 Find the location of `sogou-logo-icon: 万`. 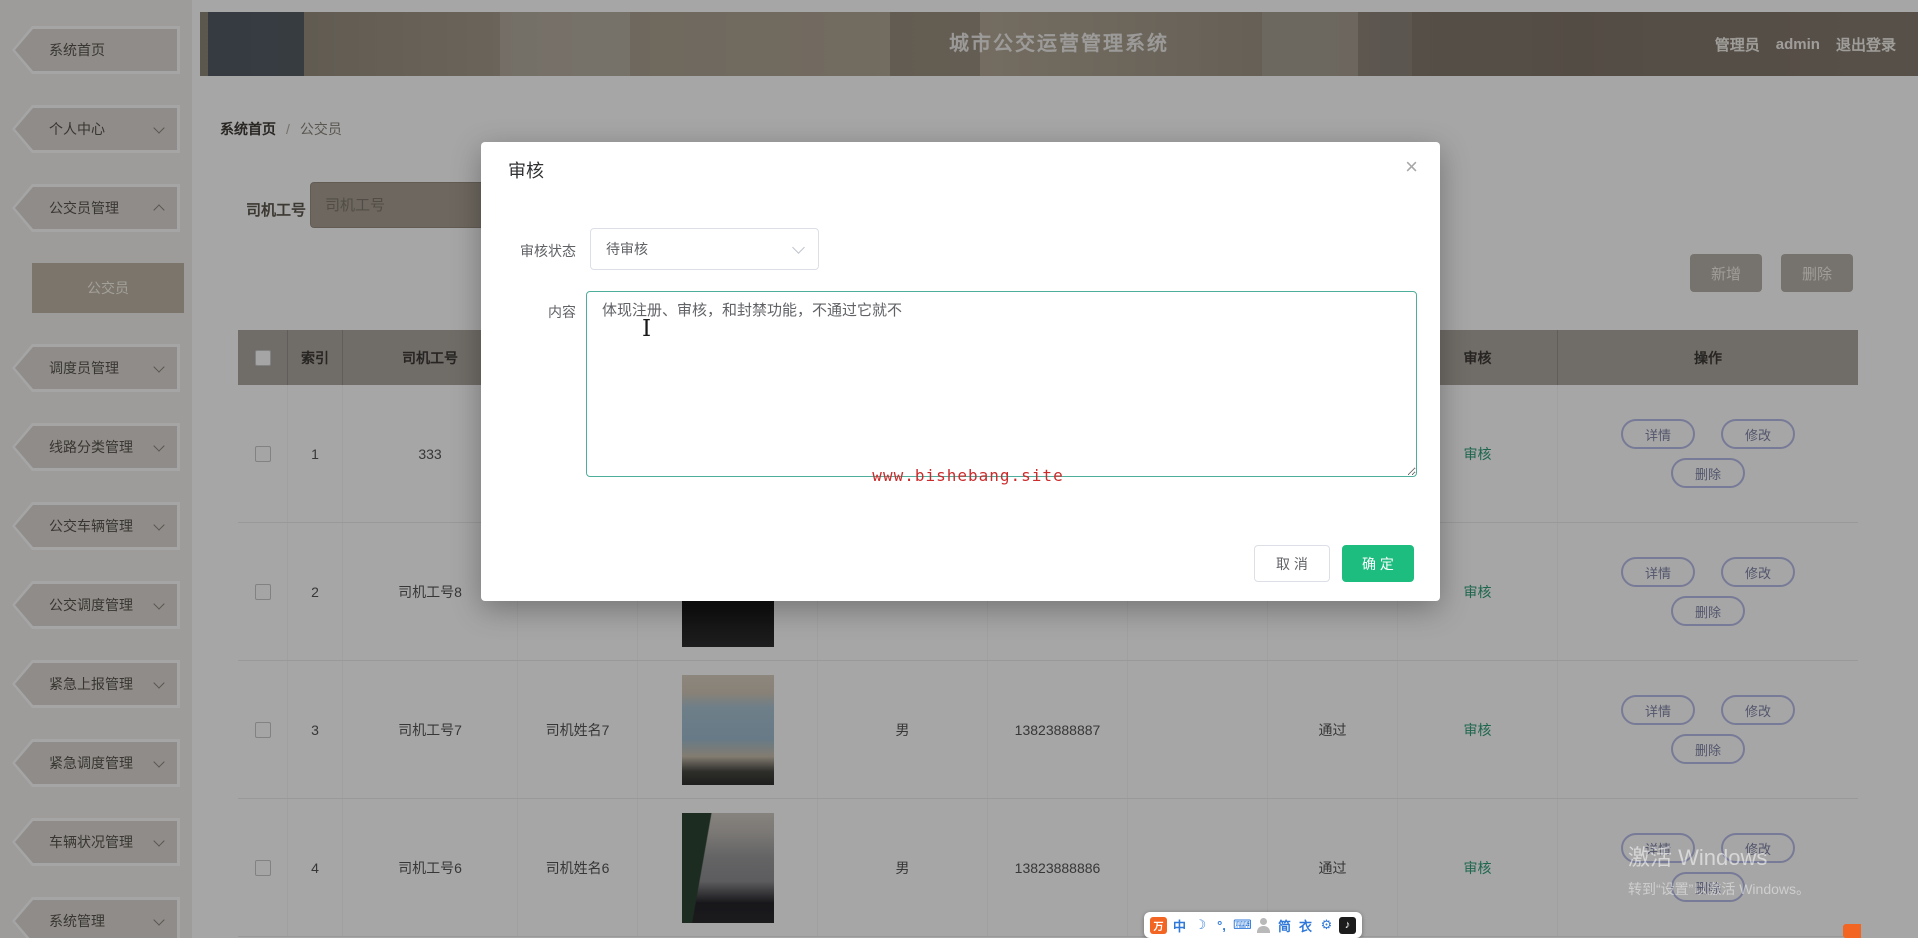

sogou-logo-icon: 万 is located at coordinates (1158, 925).